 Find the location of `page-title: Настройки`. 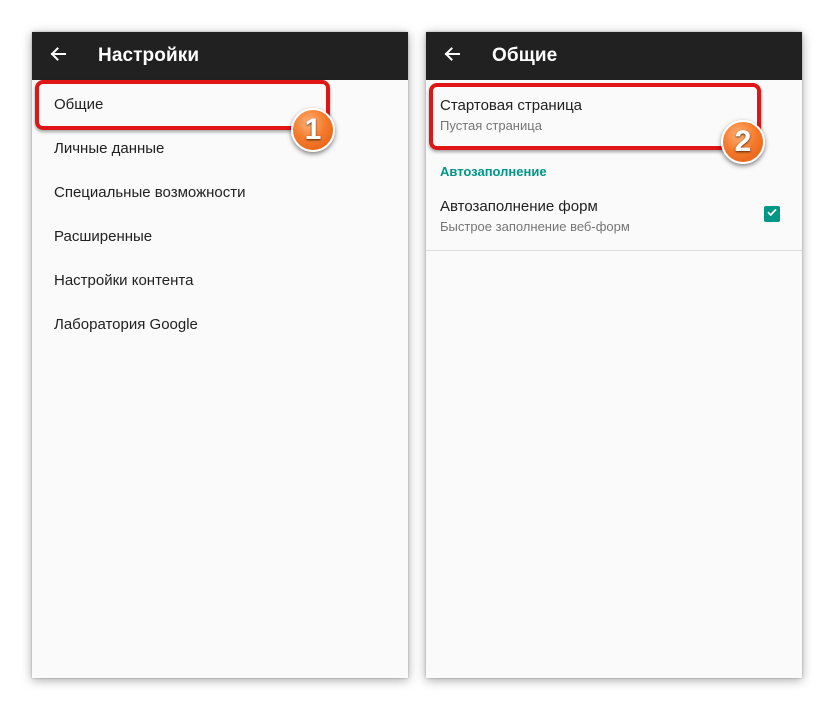

page-title: Настройки is located at coordinates (149, 55).